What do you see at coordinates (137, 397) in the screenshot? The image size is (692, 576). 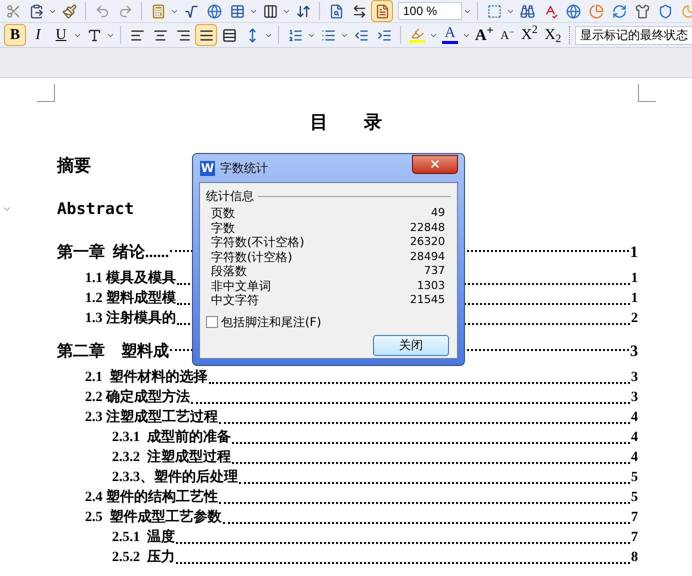 I see `toc-entry: 2.2 确定成型方法` at bounding box center [137, 397].